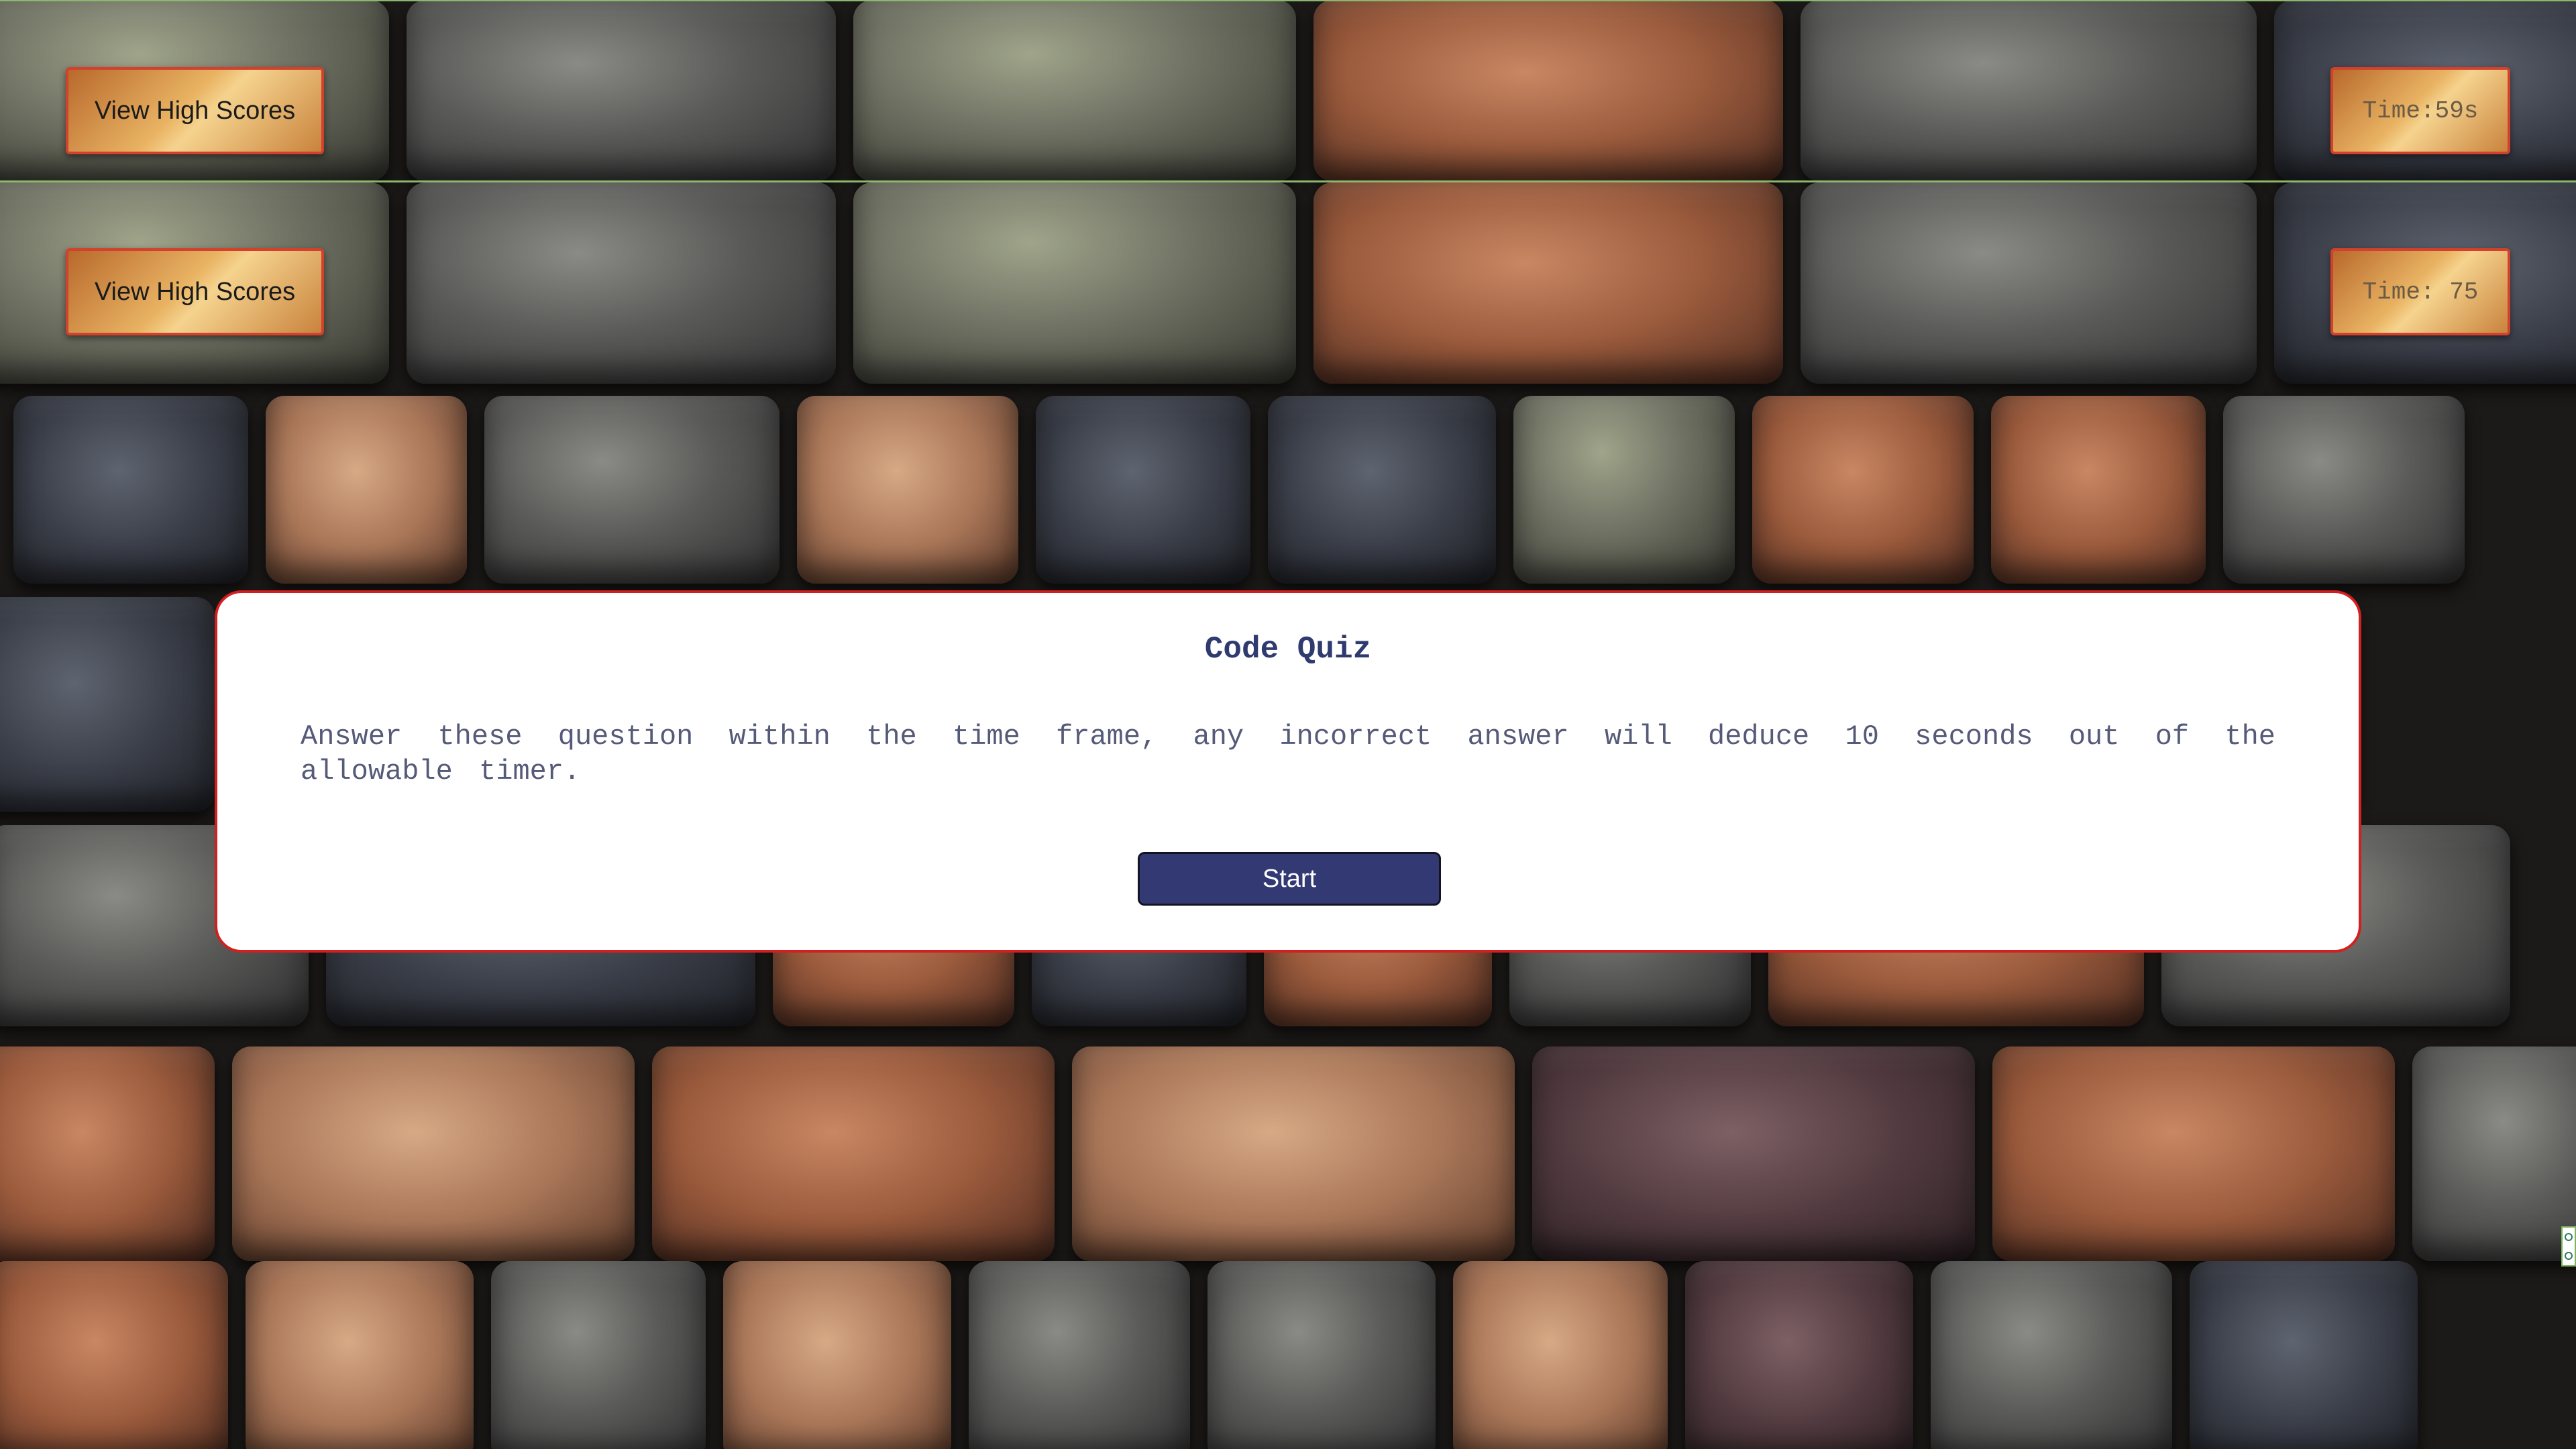 This screenshot has height=1449, width=2576. I want to click on scroll-control-icon, so click(2568, 1246).